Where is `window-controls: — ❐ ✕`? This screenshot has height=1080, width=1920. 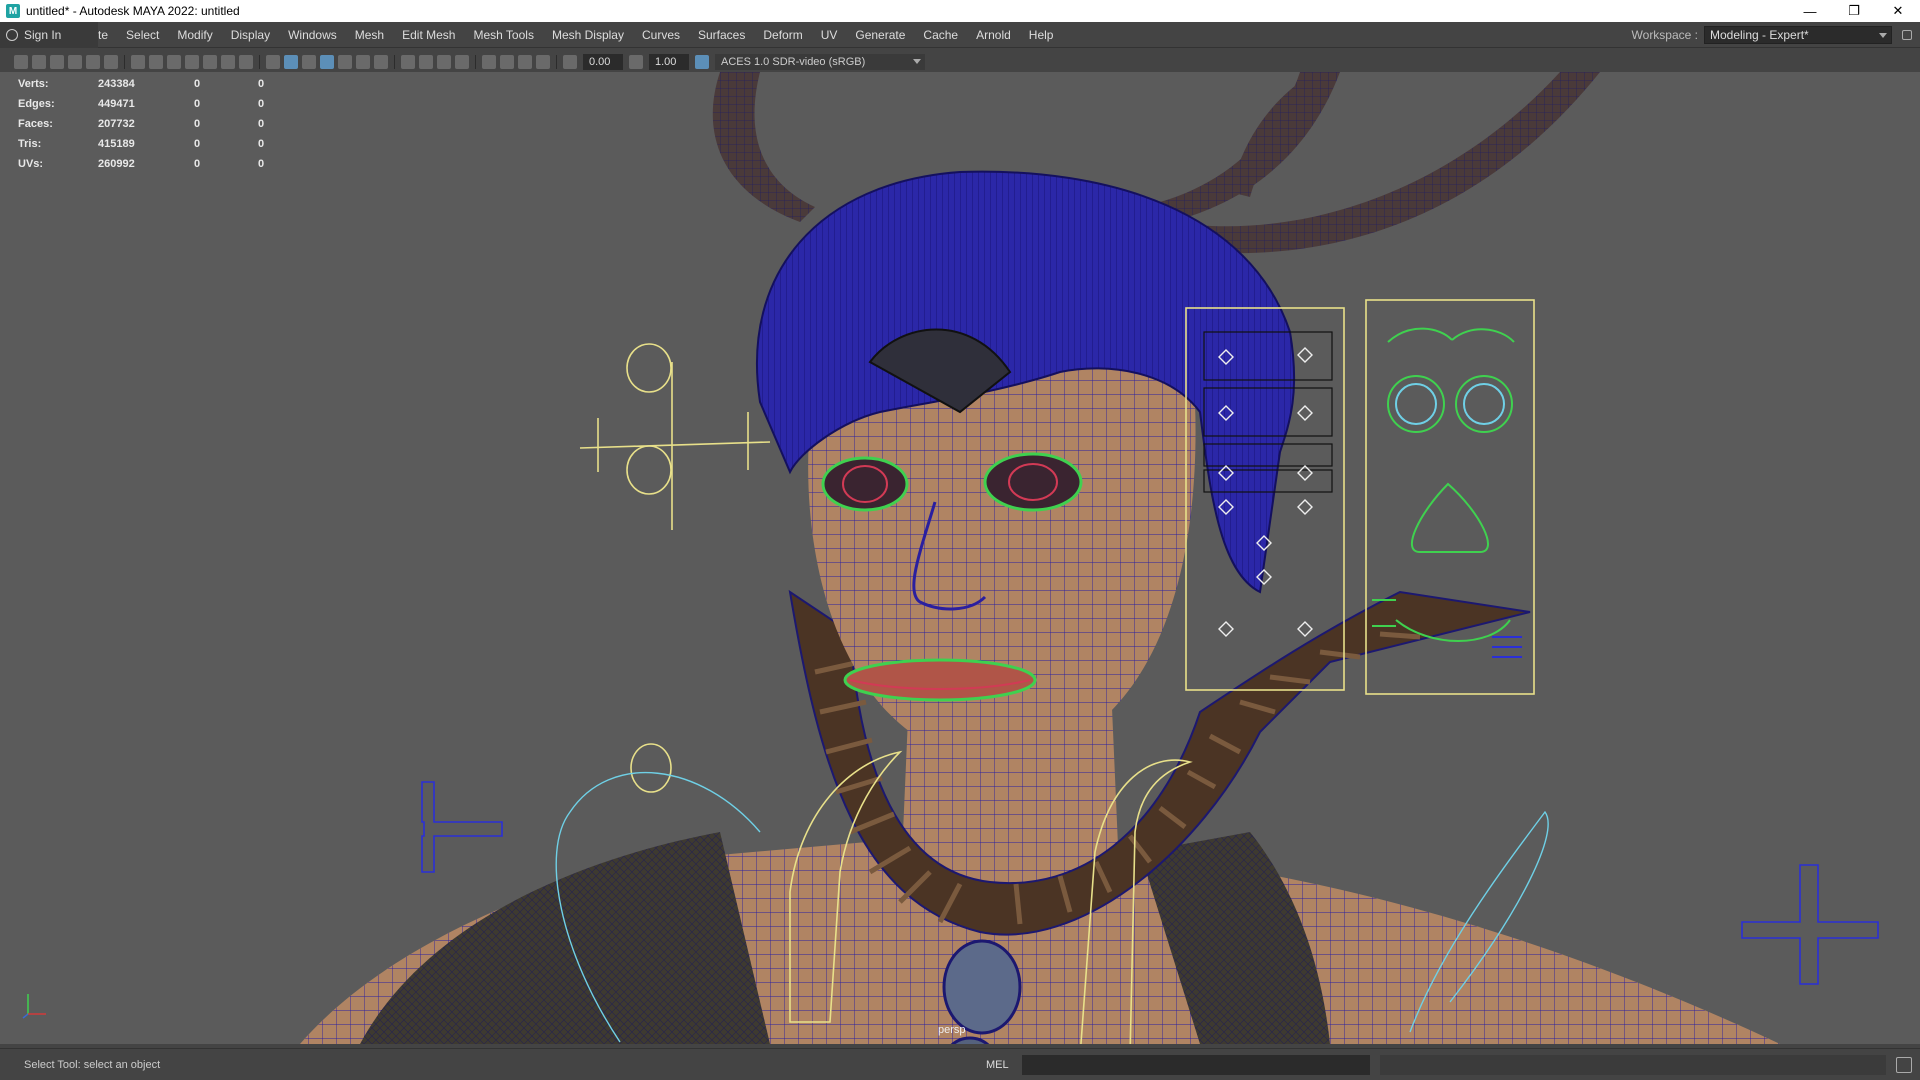
window-controls: — ❐ ✕ is located at coordinates (1854, 11).